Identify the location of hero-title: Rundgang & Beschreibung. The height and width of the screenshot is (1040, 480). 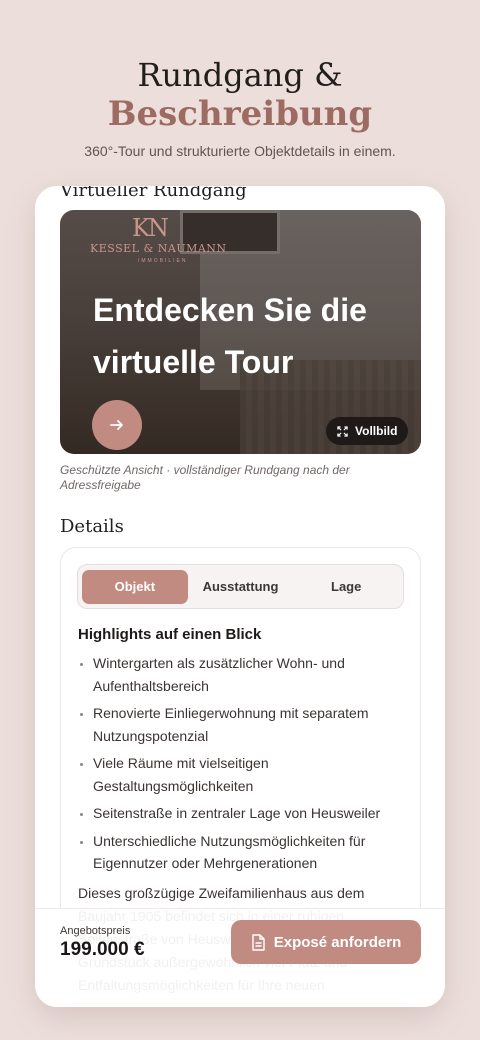
(240, 95).